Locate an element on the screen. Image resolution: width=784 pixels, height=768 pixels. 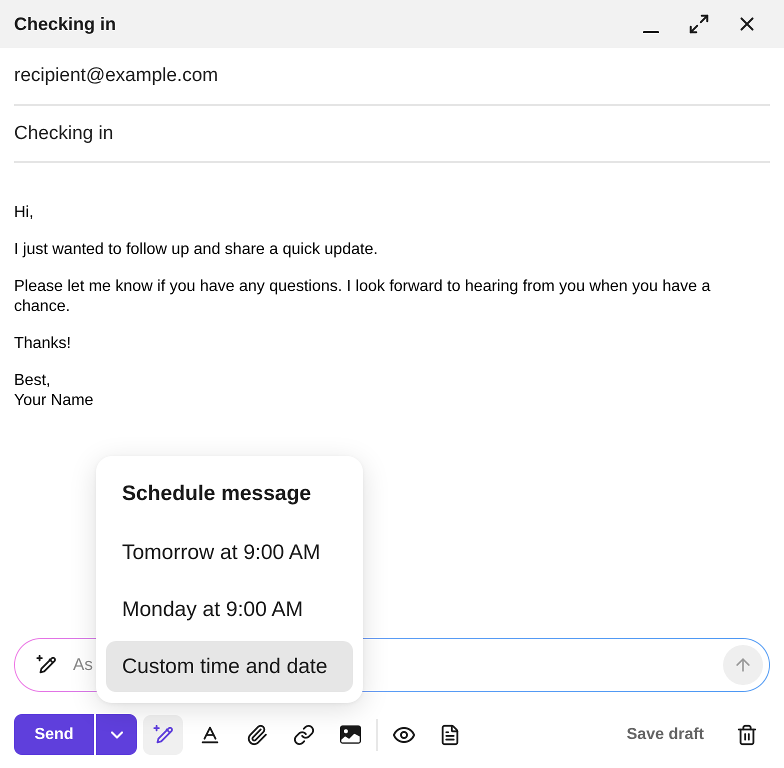
message-paragraph: I just wanted to follow up and share a quick update. is located at coordinates (196, 250).